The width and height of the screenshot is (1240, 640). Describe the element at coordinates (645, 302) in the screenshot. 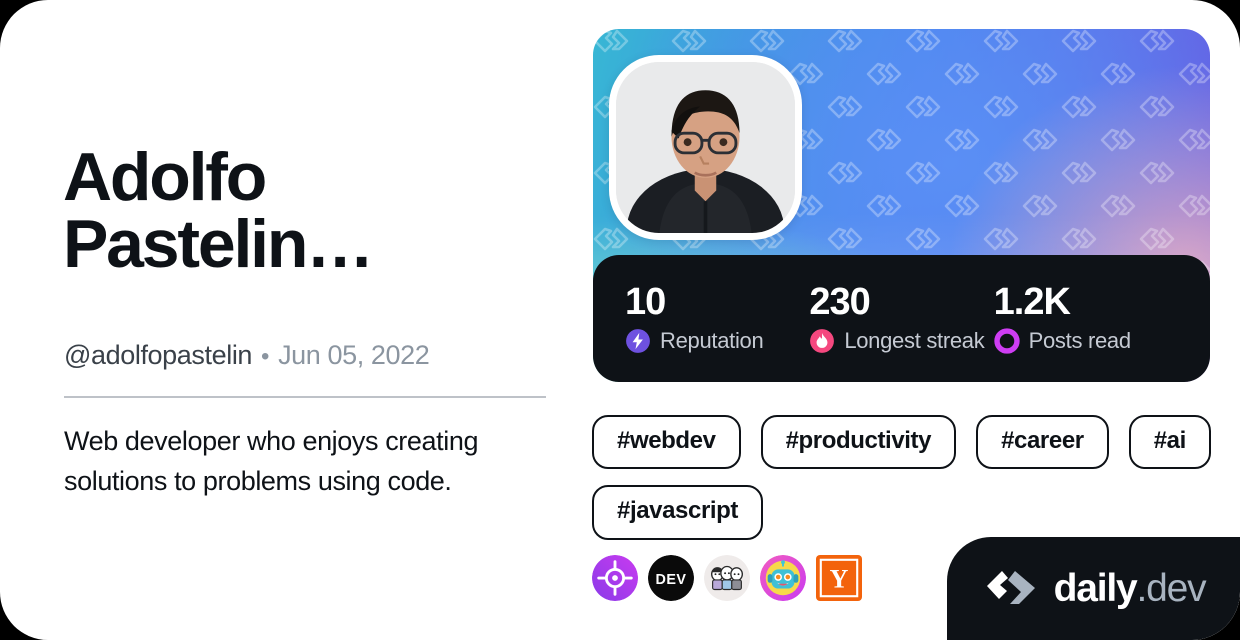

I see `stat-value: 10` at that location.